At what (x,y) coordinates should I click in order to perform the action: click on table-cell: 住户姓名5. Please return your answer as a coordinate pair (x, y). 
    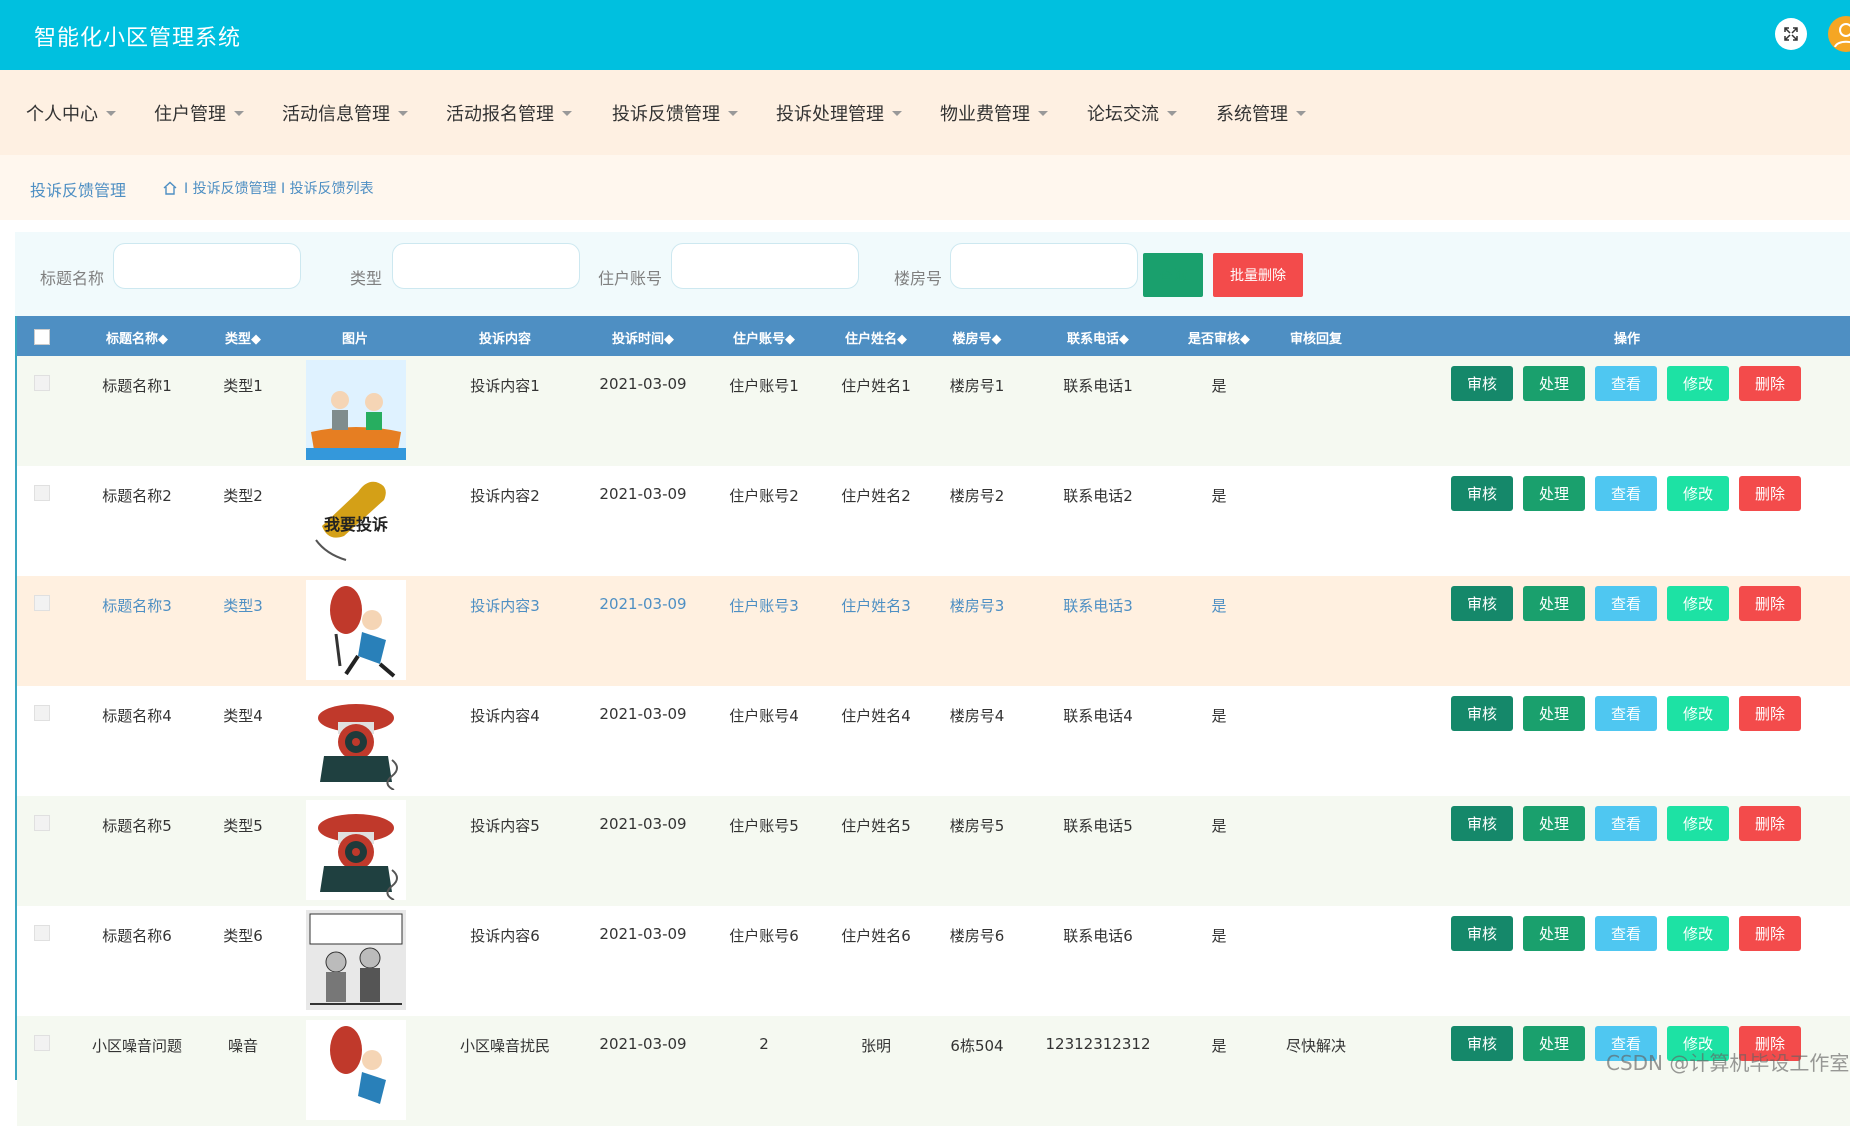
    Looking at the image, I should click on (876, 826).